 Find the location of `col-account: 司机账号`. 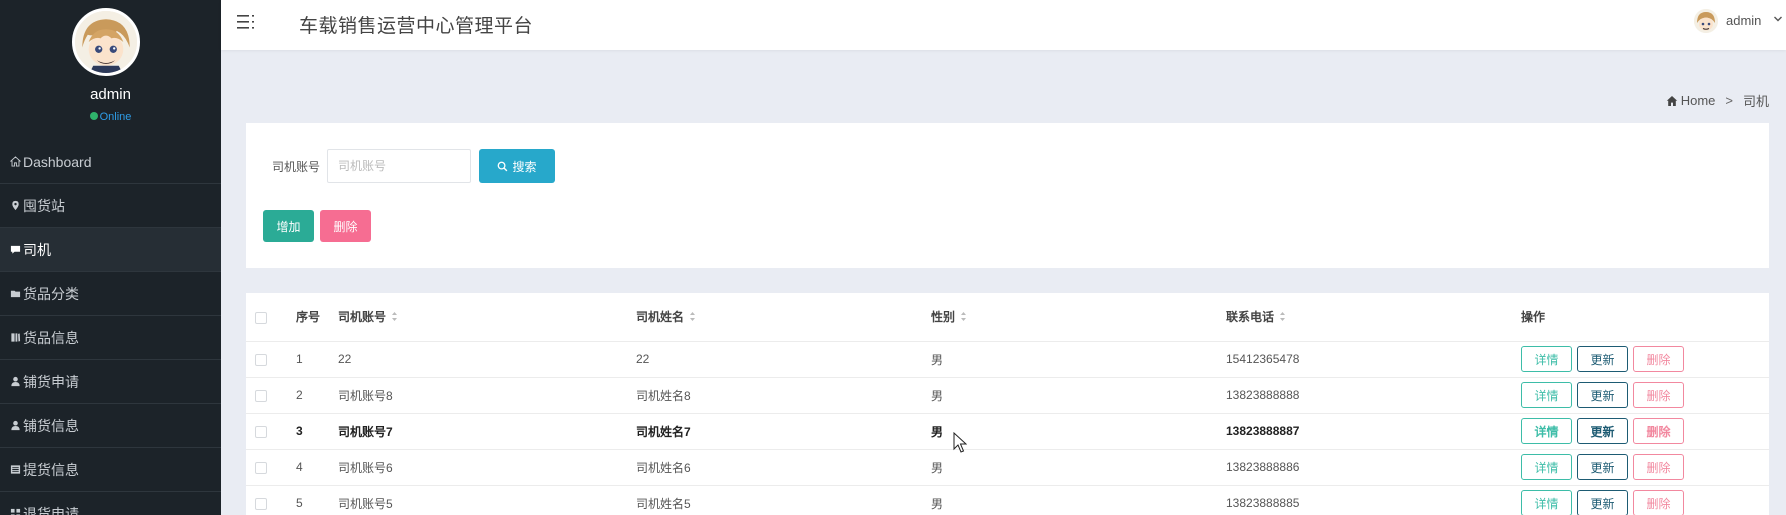

col-account: 司机账号 is located at coordinates (487, 317).